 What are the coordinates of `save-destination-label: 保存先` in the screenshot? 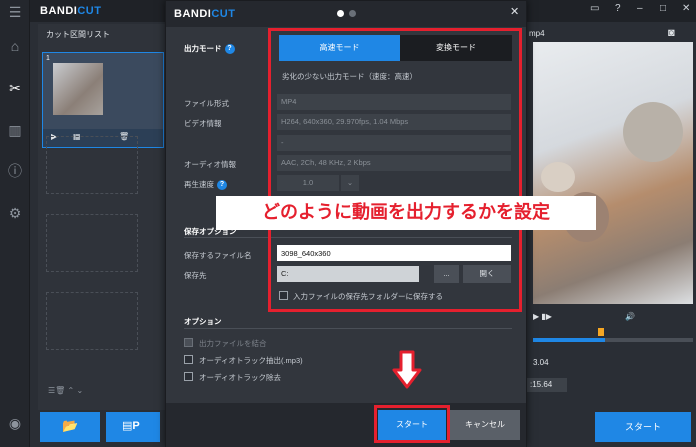 It's located at (195, 275).